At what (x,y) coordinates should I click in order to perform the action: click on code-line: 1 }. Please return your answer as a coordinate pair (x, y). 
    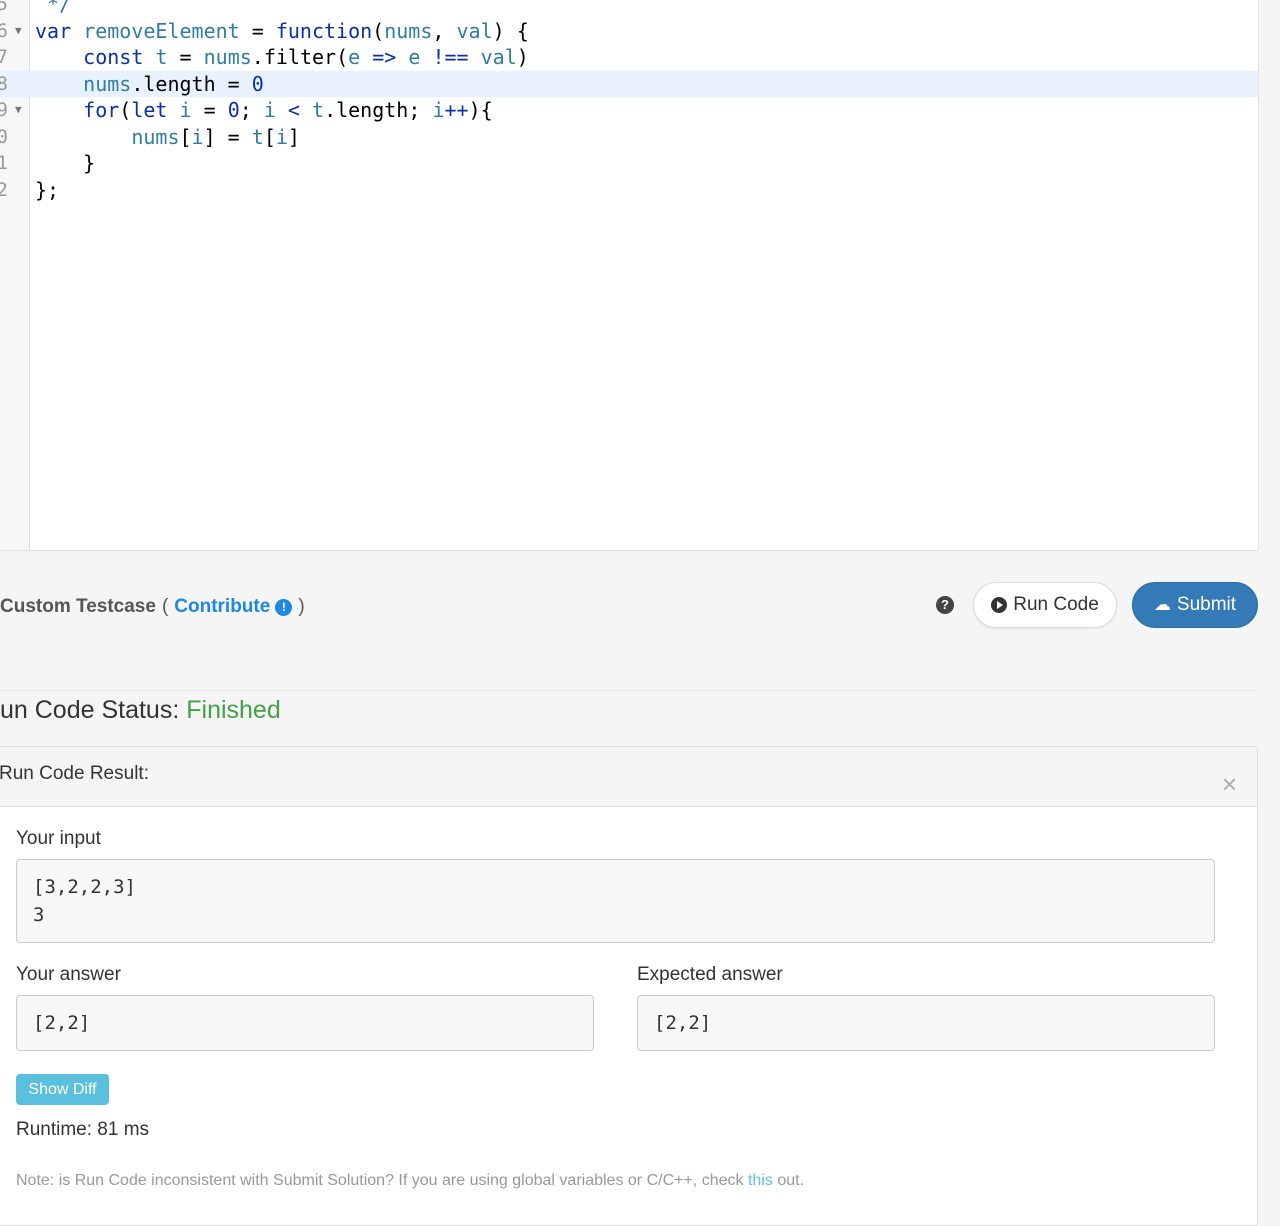
    Looking at the image, I should click on (629, 163).